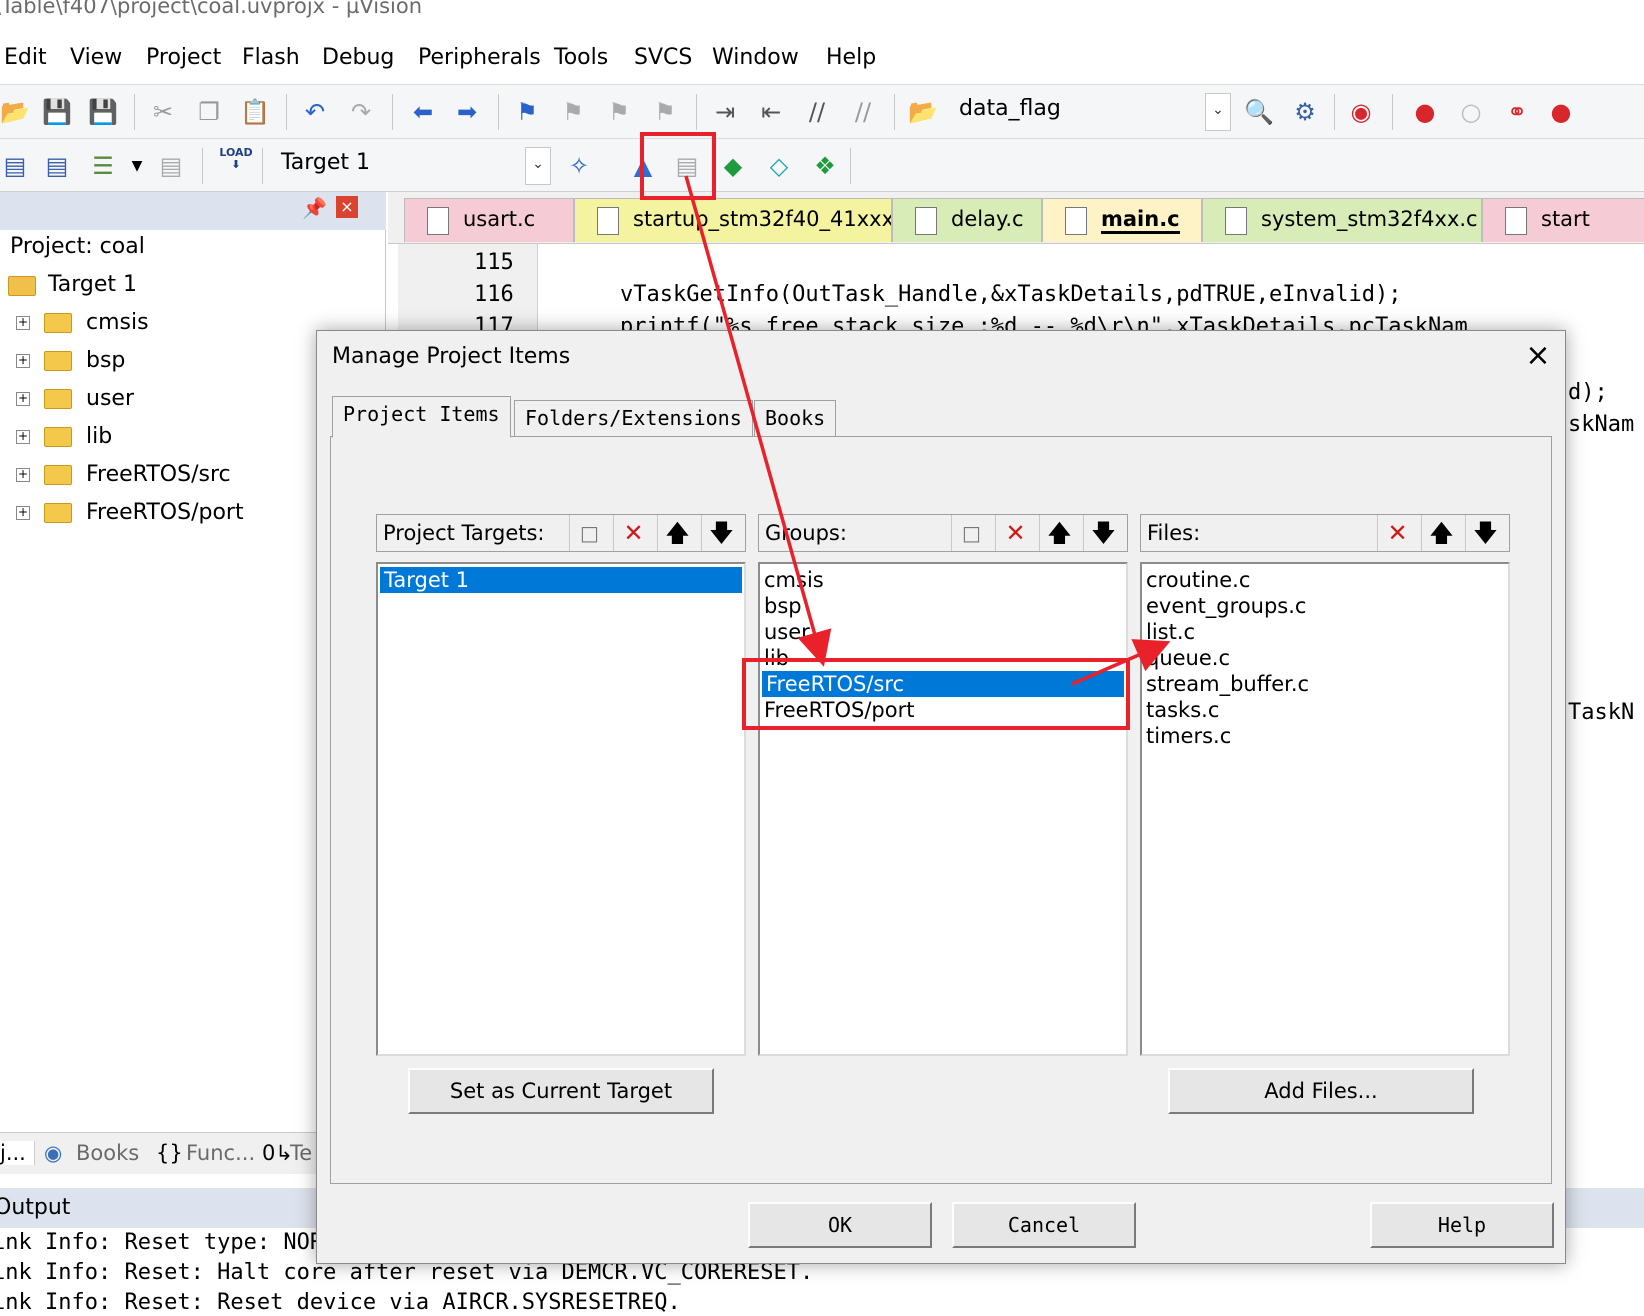 The height and width of the screenshot is (1316, 1644). Describe the element at coordinates (927, 430) in the screenshot. I see `annotation-arrows` at that location.